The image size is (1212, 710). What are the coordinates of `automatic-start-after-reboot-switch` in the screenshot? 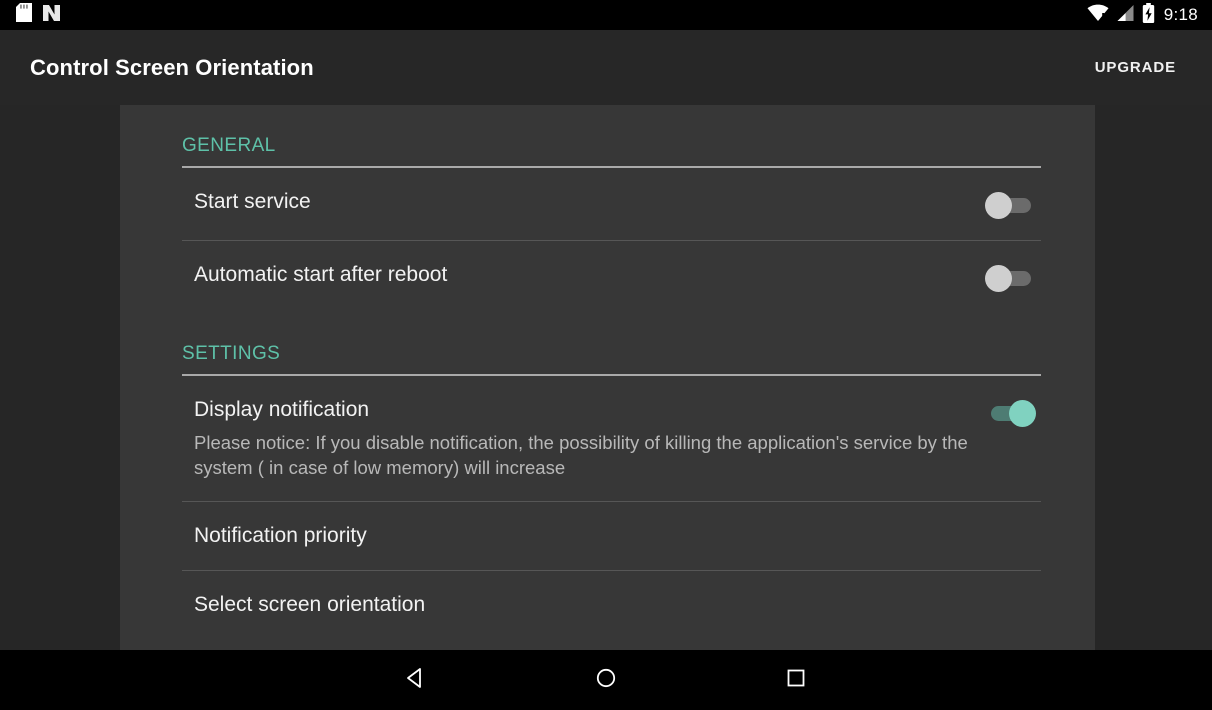 It's located at (1011, 278).